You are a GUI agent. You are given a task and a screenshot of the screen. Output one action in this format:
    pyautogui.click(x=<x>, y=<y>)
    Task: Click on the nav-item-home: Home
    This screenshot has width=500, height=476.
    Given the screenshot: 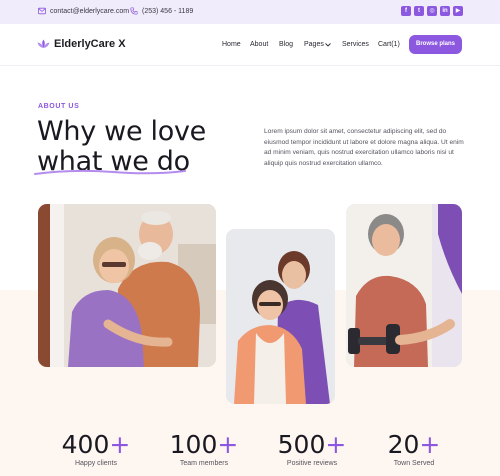 What is the action you would take?
    pyautogui.click(x=231, y=44)
    